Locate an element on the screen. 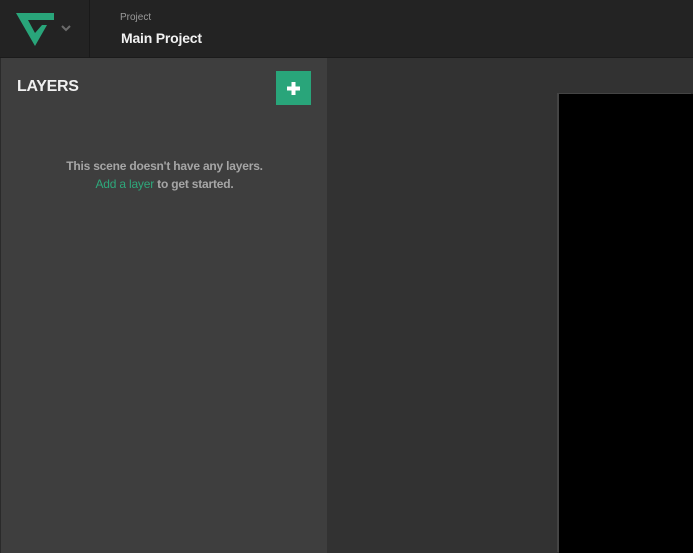 The height and width of the screenshot is (553, 693). add-layer-button is located at coordinates (293, 88).